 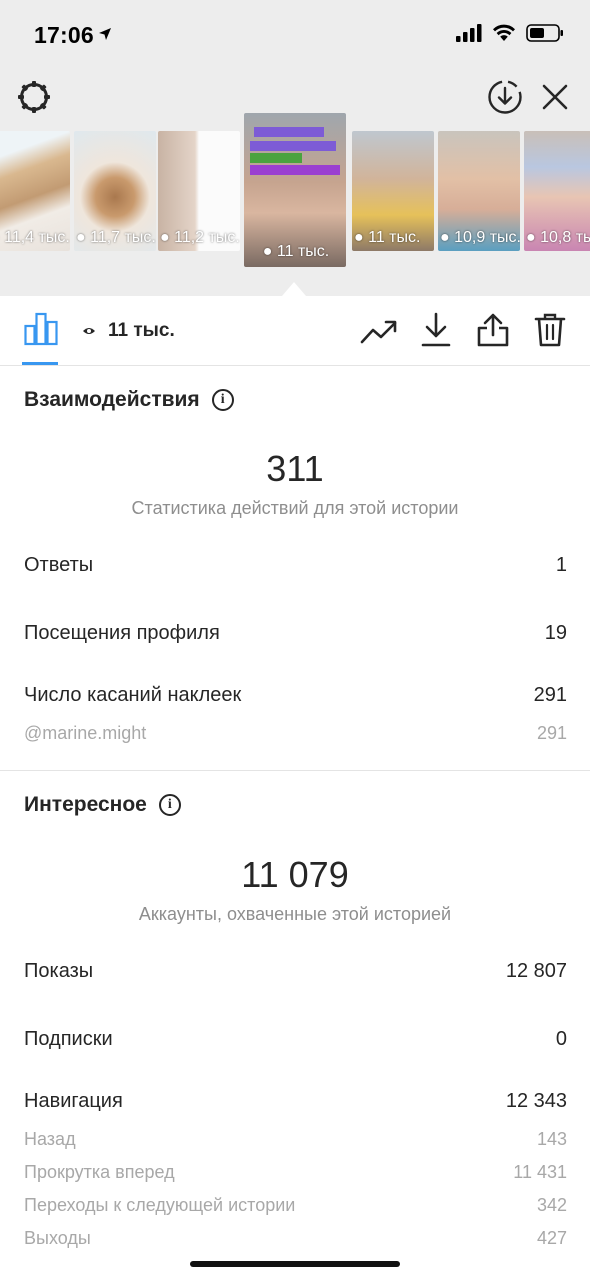 I want to click on stat-row-navigation: Навигация 12 343, so click(x=295, y=1101).